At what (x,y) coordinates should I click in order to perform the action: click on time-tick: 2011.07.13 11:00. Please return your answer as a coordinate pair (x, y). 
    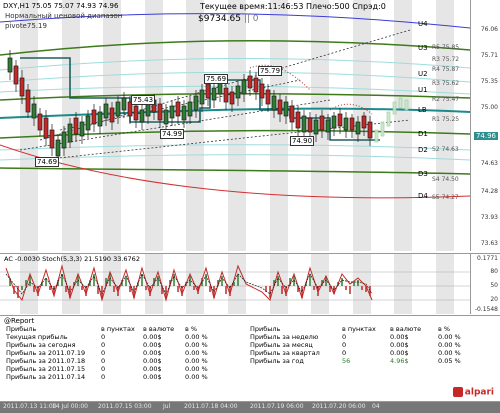
    Looking at the image, I should click on (30, 406).